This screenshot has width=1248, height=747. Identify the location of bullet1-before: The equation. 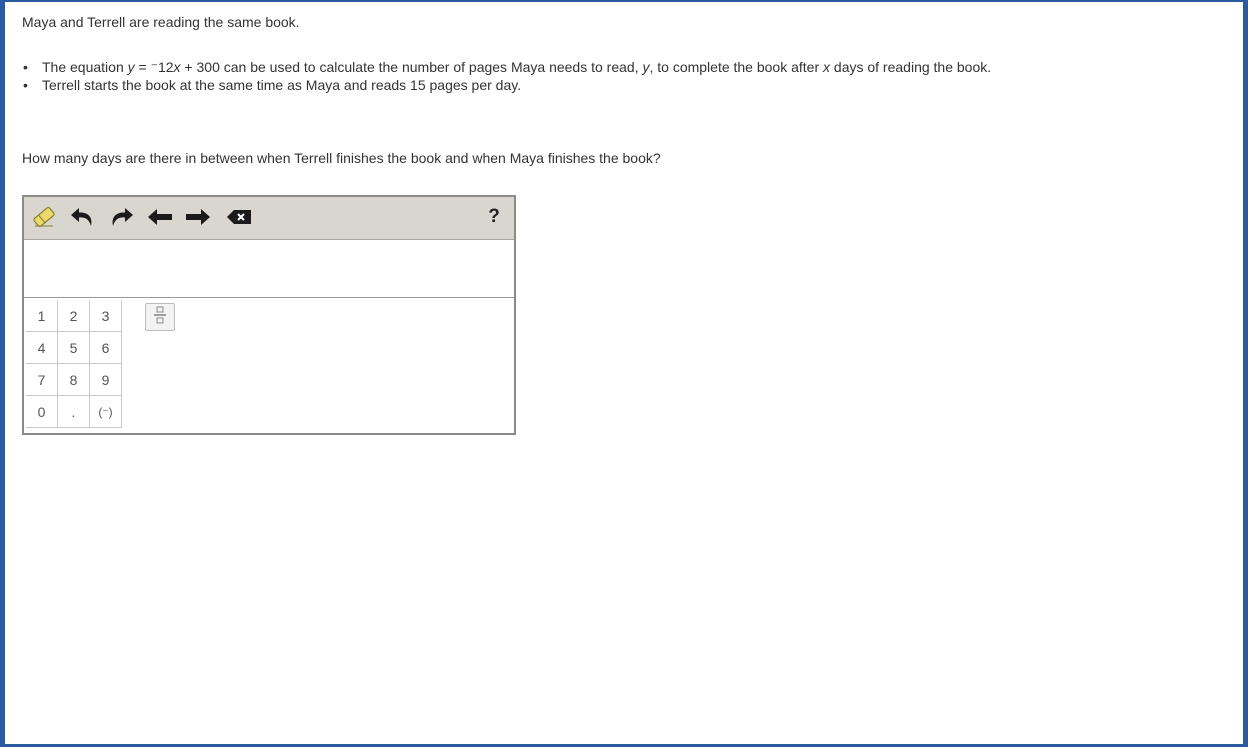
(85, 67).